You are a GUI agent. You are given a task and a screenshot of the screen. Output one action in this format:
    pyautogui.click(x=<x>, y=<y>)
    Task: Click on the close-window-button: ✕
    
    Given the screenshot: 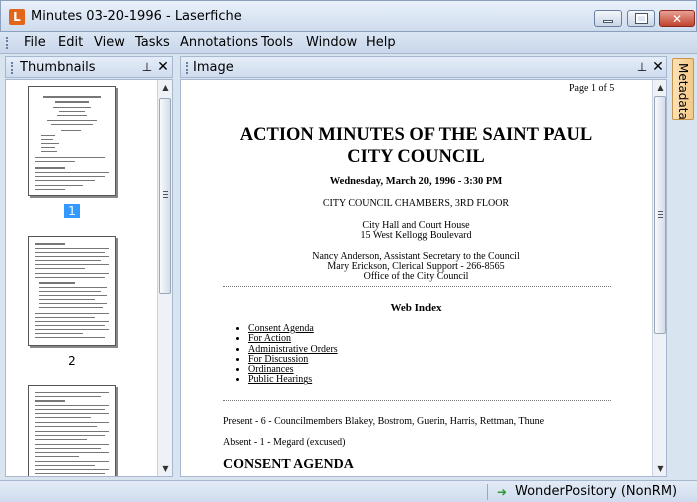 What is the action you would take?
    pyautogui.click(x=677, y=18)
    